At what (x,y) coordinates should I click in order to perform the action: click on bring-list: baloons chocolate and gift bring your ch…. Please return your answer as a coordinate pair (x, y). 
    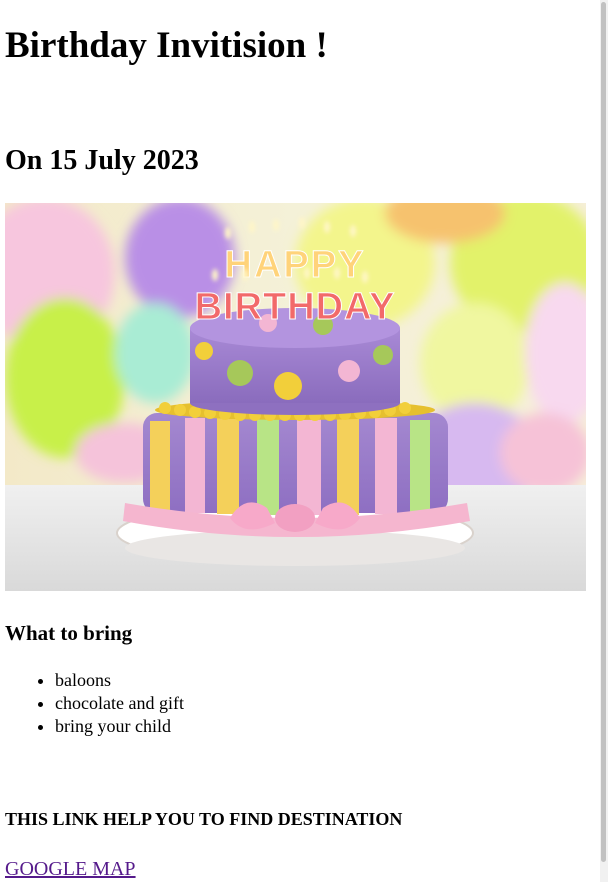
    Looking at the image, I should click on (99, 703).